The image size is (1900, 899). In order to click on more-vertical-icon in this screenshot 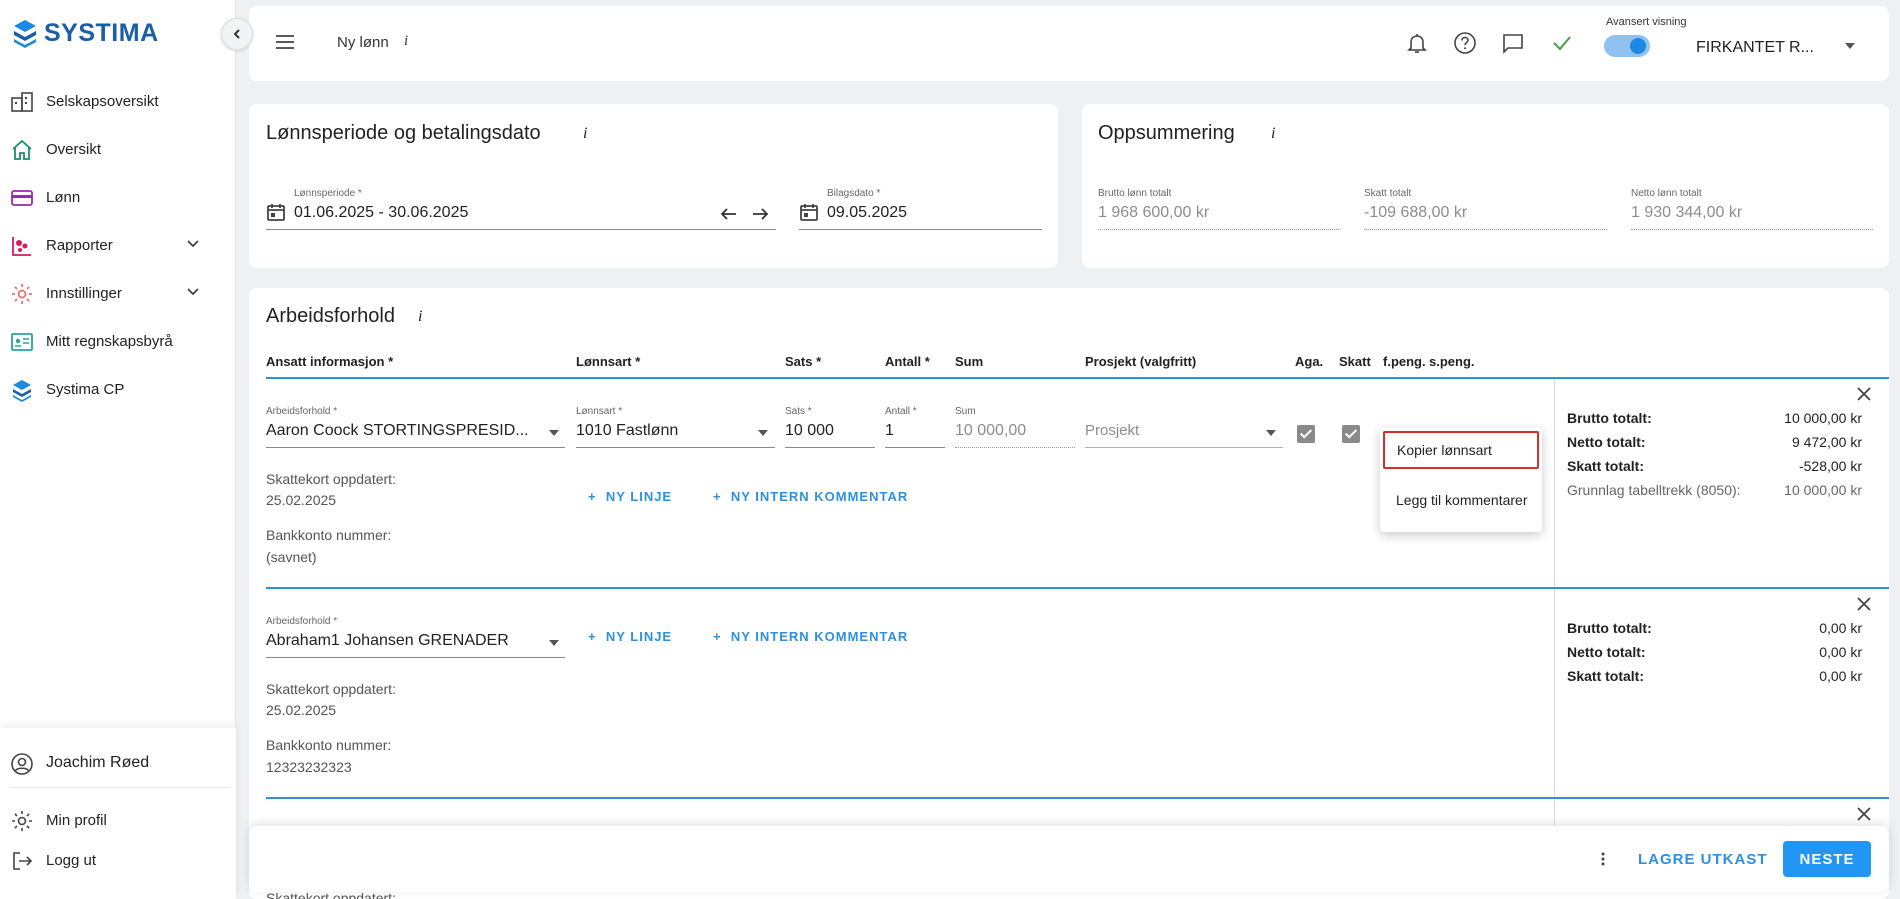, I will do `click(1603, 859)`.